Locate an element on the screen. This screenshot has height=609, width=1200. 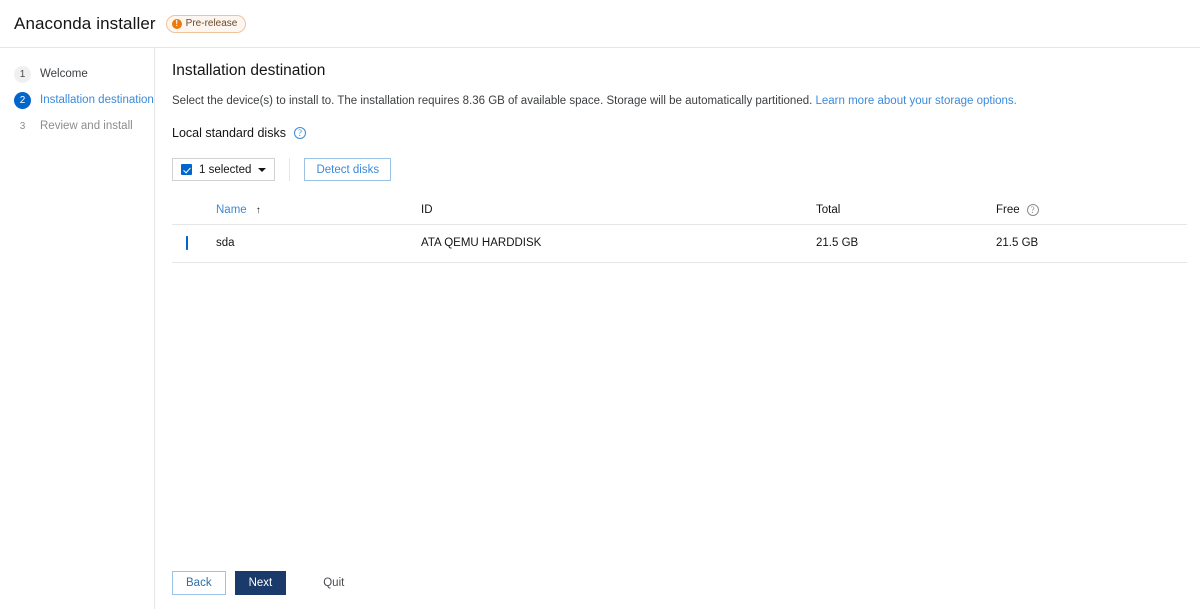
app-title: Anaconda installer is located at coordinates (85, 23).